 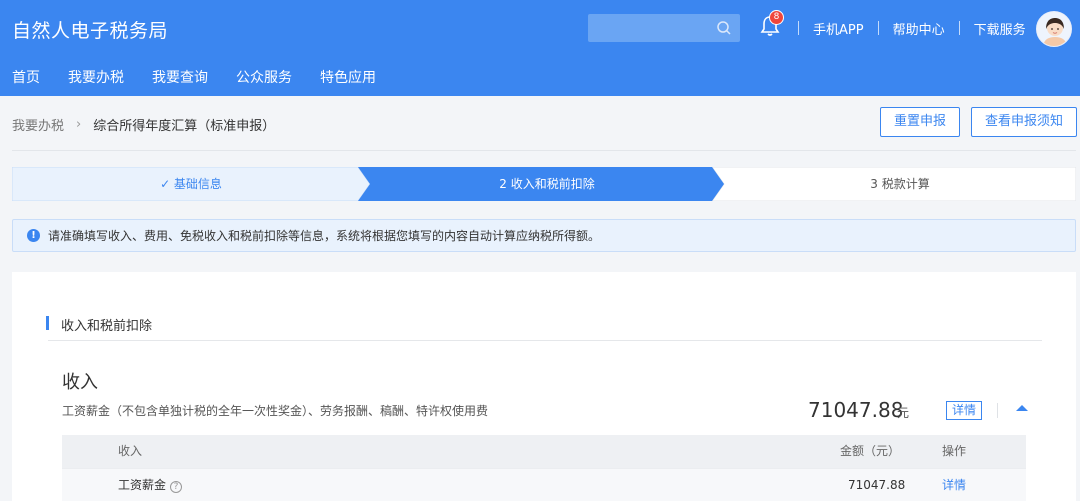 I want to click on reset-filing-button: 重置申报, so click(x=920, y=122).